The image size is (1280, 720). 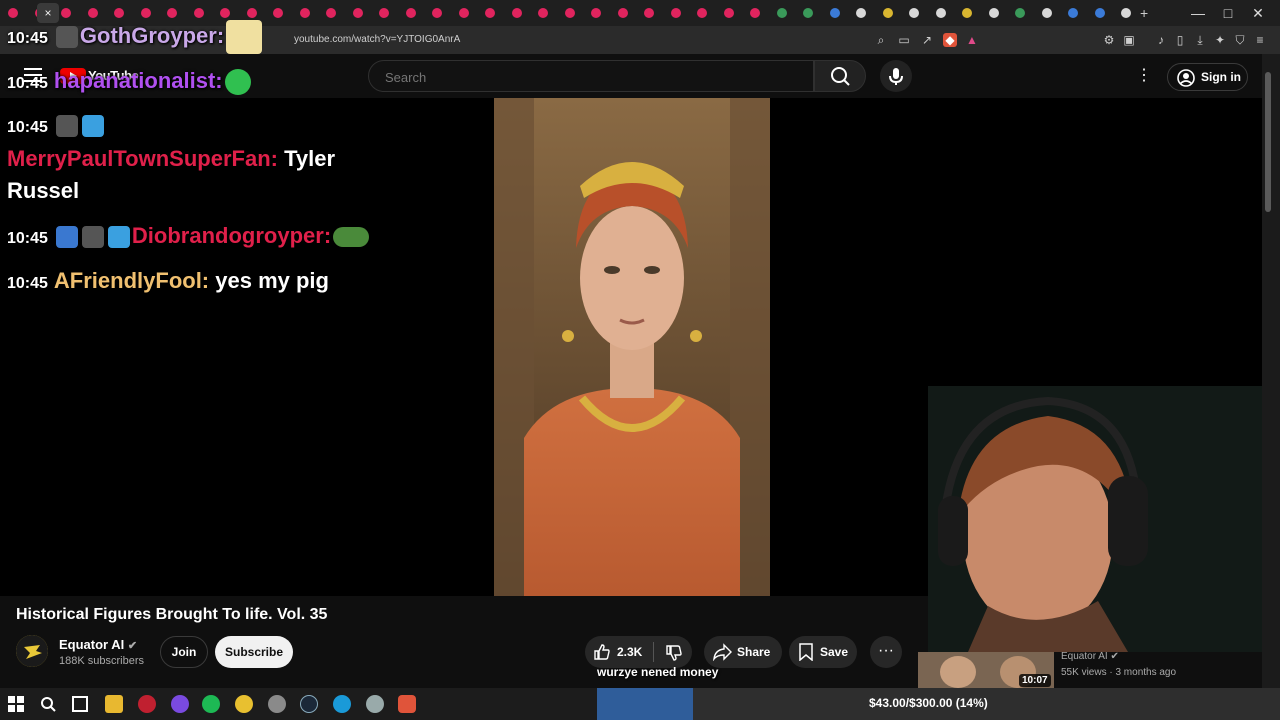 What do you see at coordinates (114, 704) in the screenshot?
I see `file-explorer-icon` at bounding box center [114, 704].